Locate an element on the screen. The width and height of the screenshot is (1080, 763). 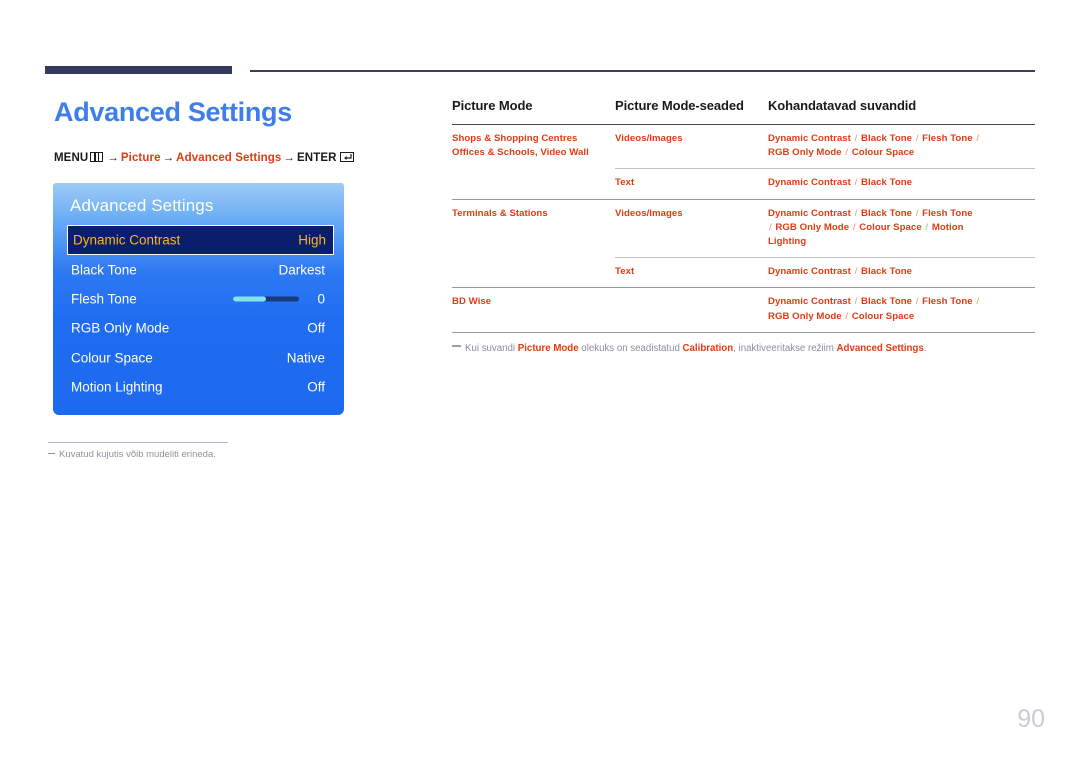
header-accent-bar is located at coordinates (138, 70).